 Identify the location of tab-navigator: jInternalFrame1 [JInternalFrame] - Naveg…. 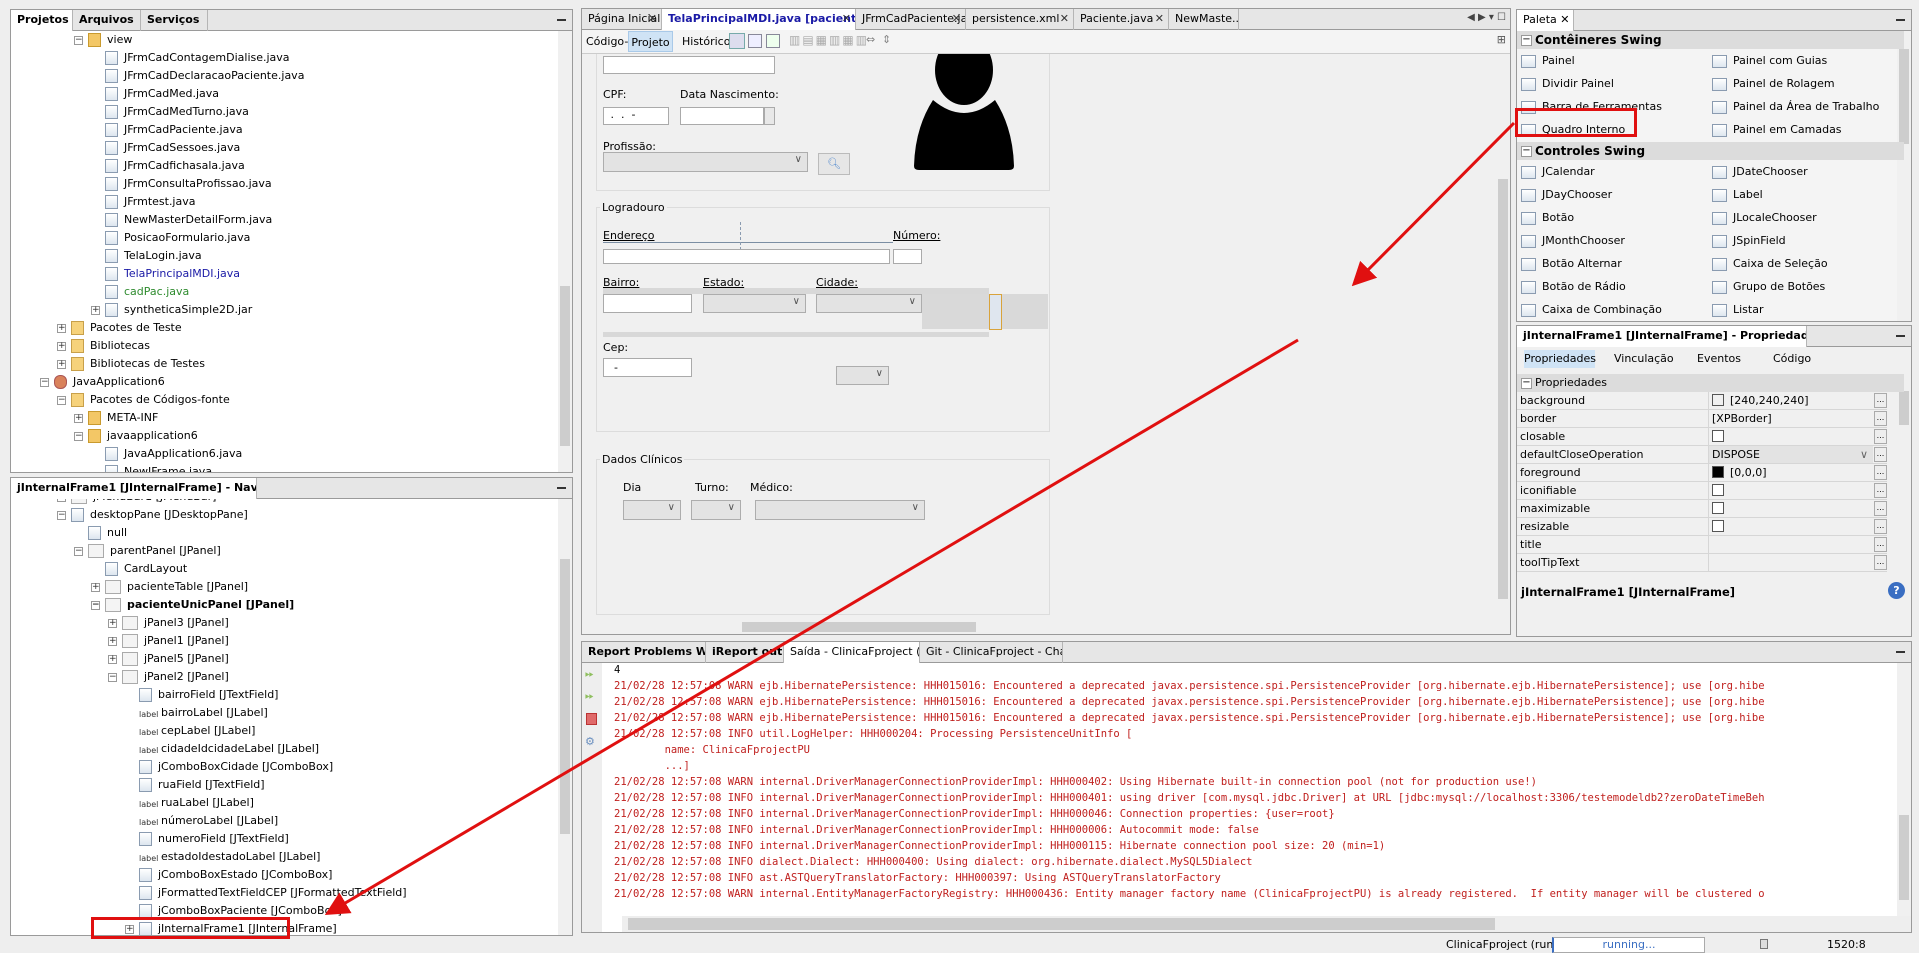
(134, 488).